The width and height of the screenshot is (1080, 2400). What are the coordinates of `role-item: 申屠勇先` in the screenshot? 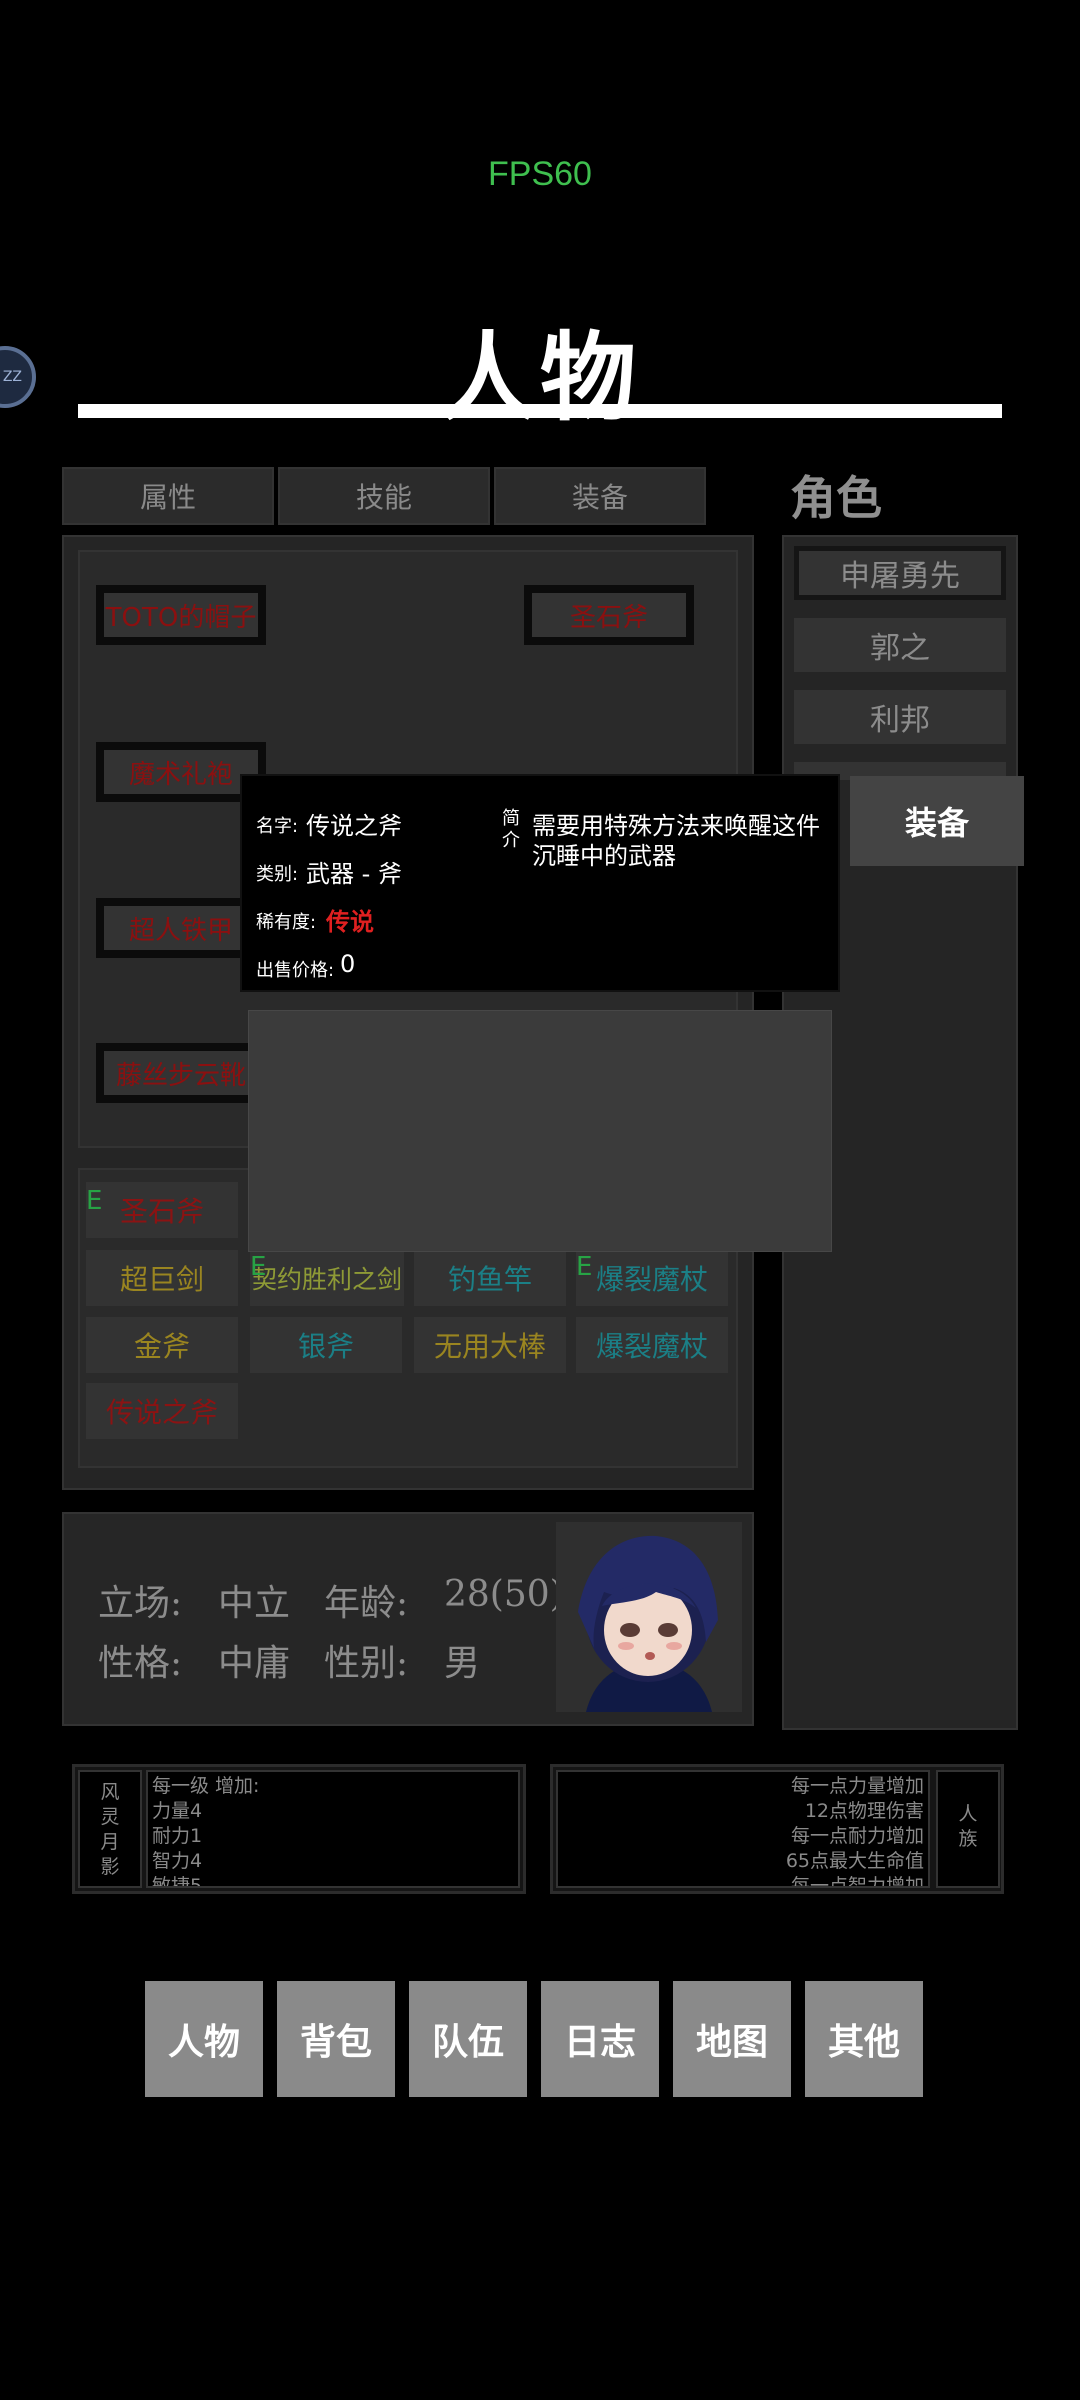 It's located at (900, 573).